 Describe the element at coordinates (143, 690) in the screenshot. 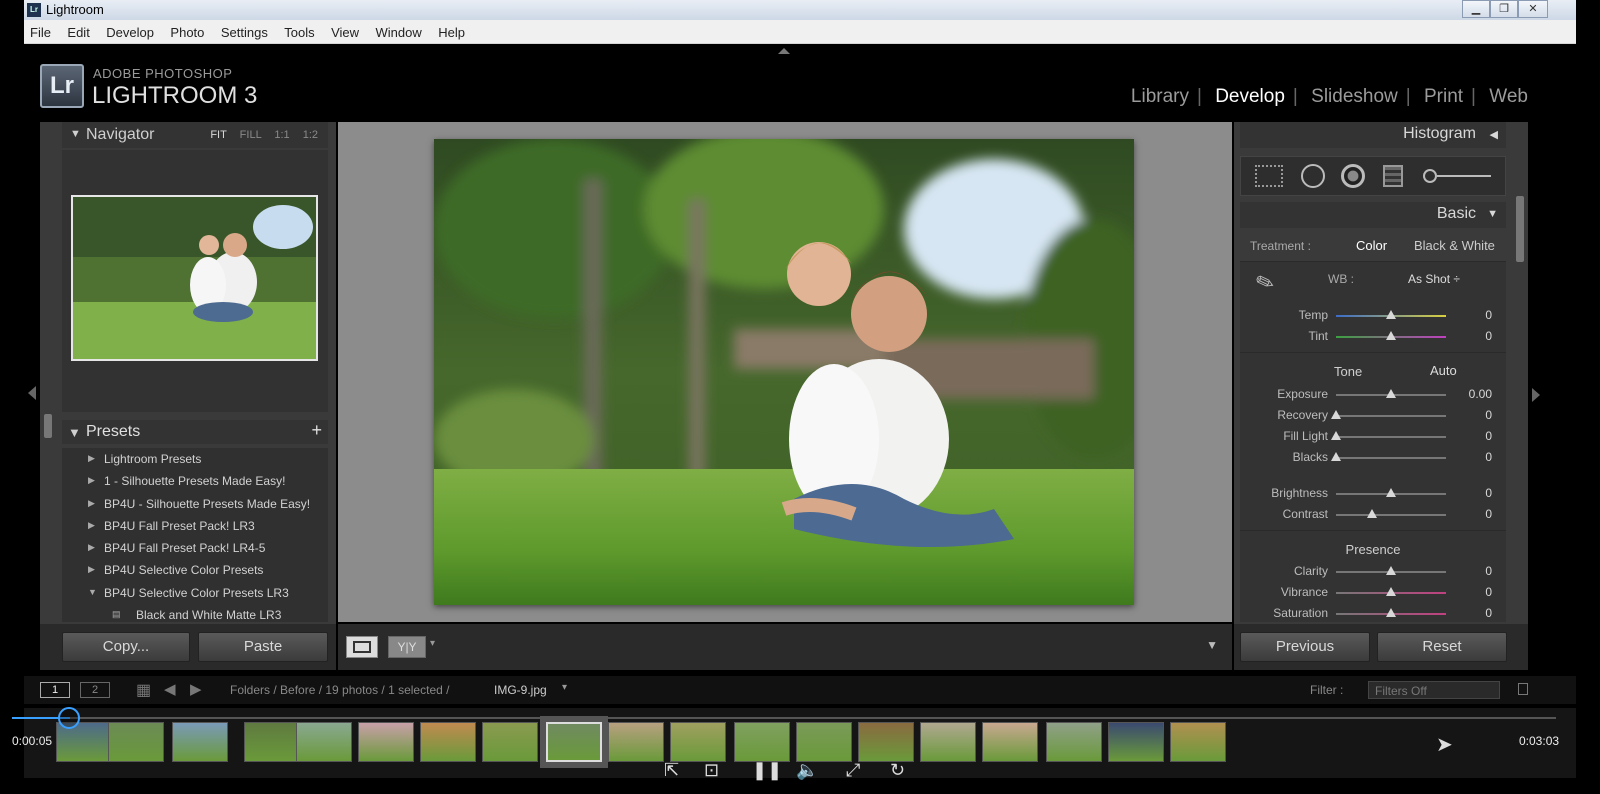

I see `grid-view-icon: ▦` at that location.